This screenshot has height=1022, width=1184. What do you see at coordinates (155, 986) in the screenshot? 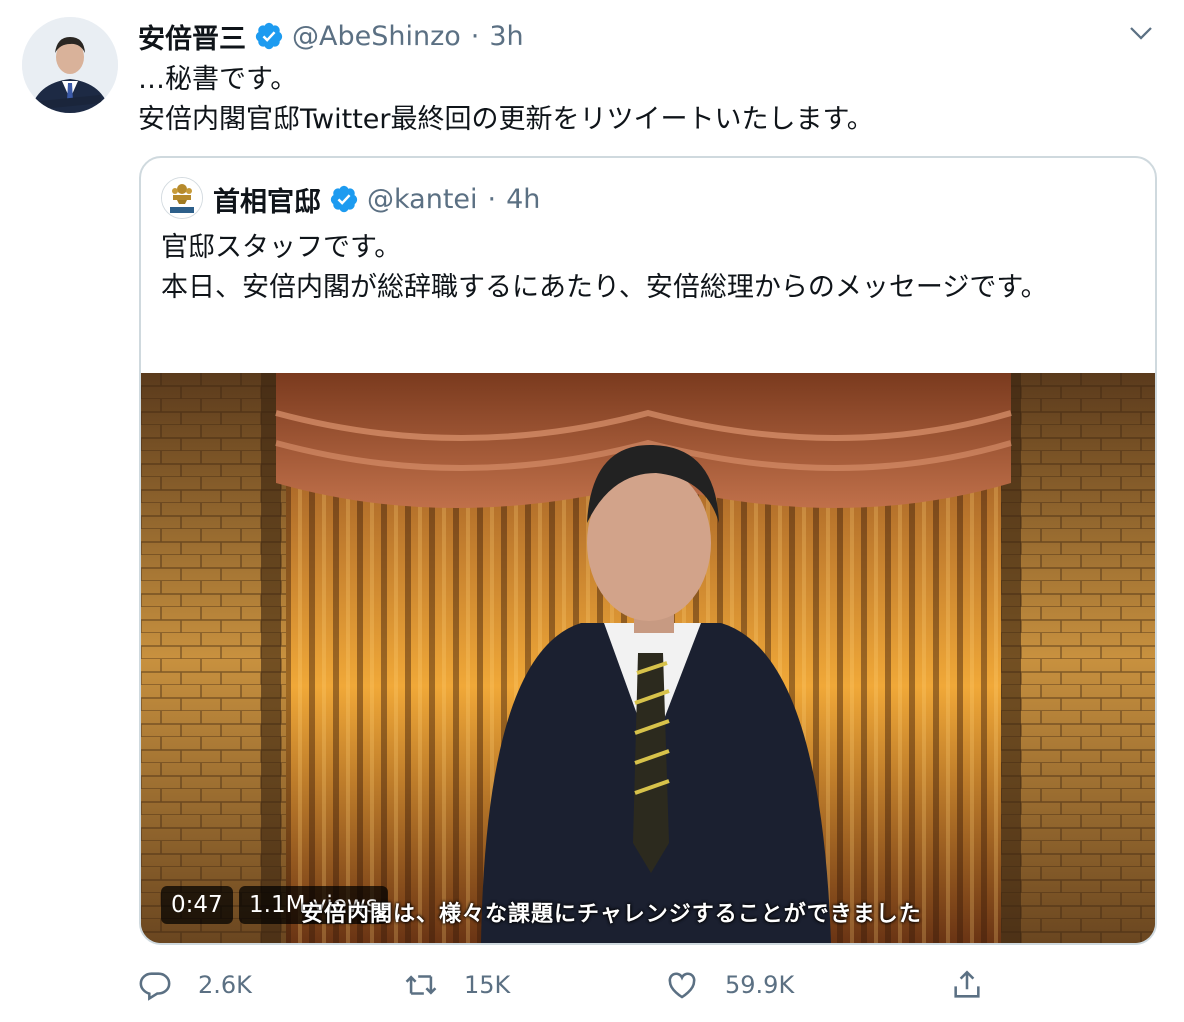
I see `reply-icon` at bounding box center [155, 986].